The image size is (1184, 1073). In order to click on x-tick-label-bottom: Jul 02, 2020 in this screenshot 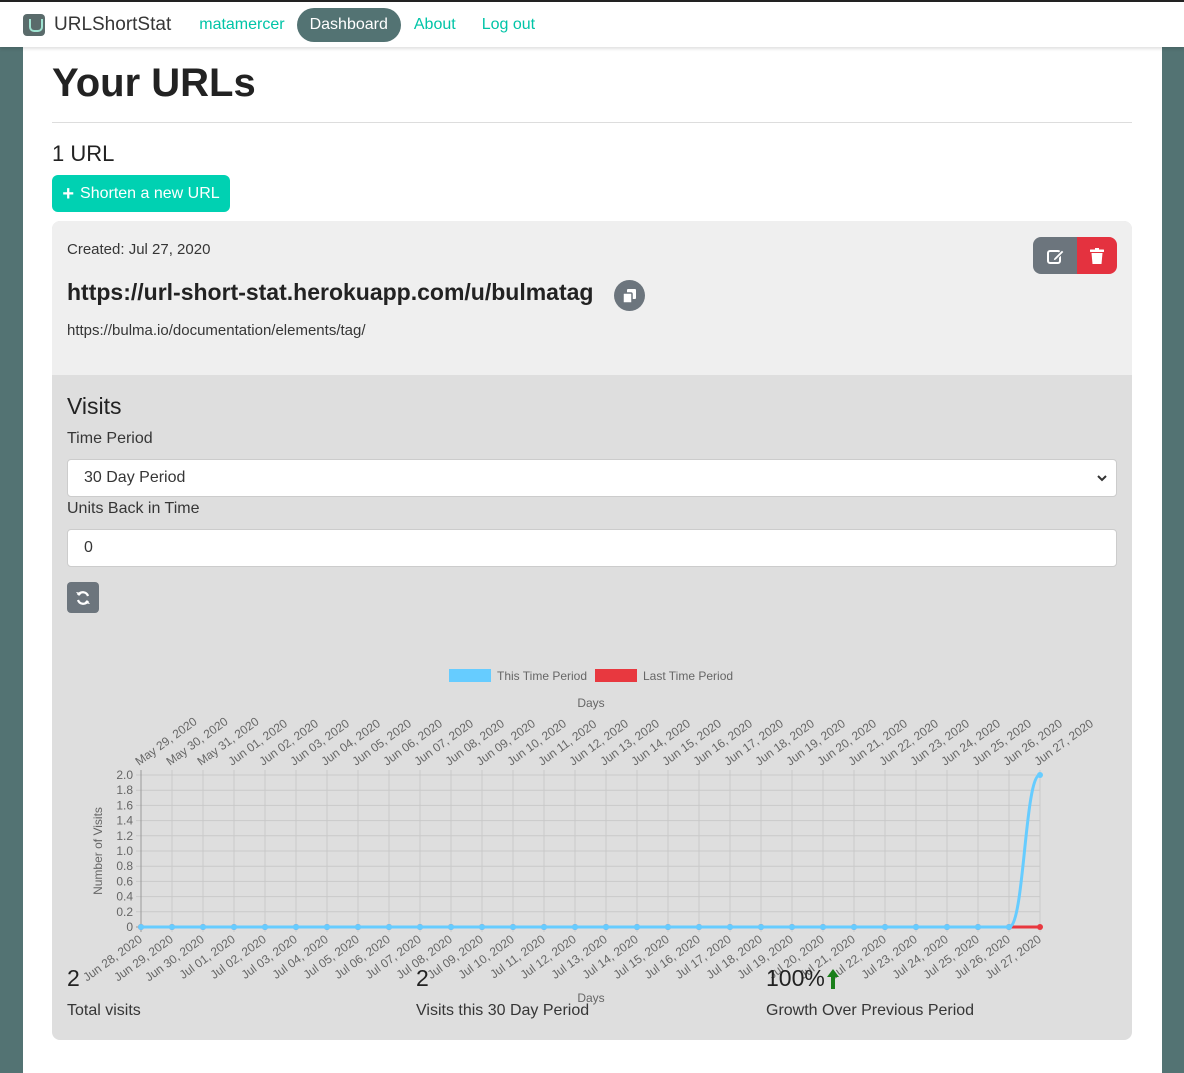, I will do `click(238, 957)`.